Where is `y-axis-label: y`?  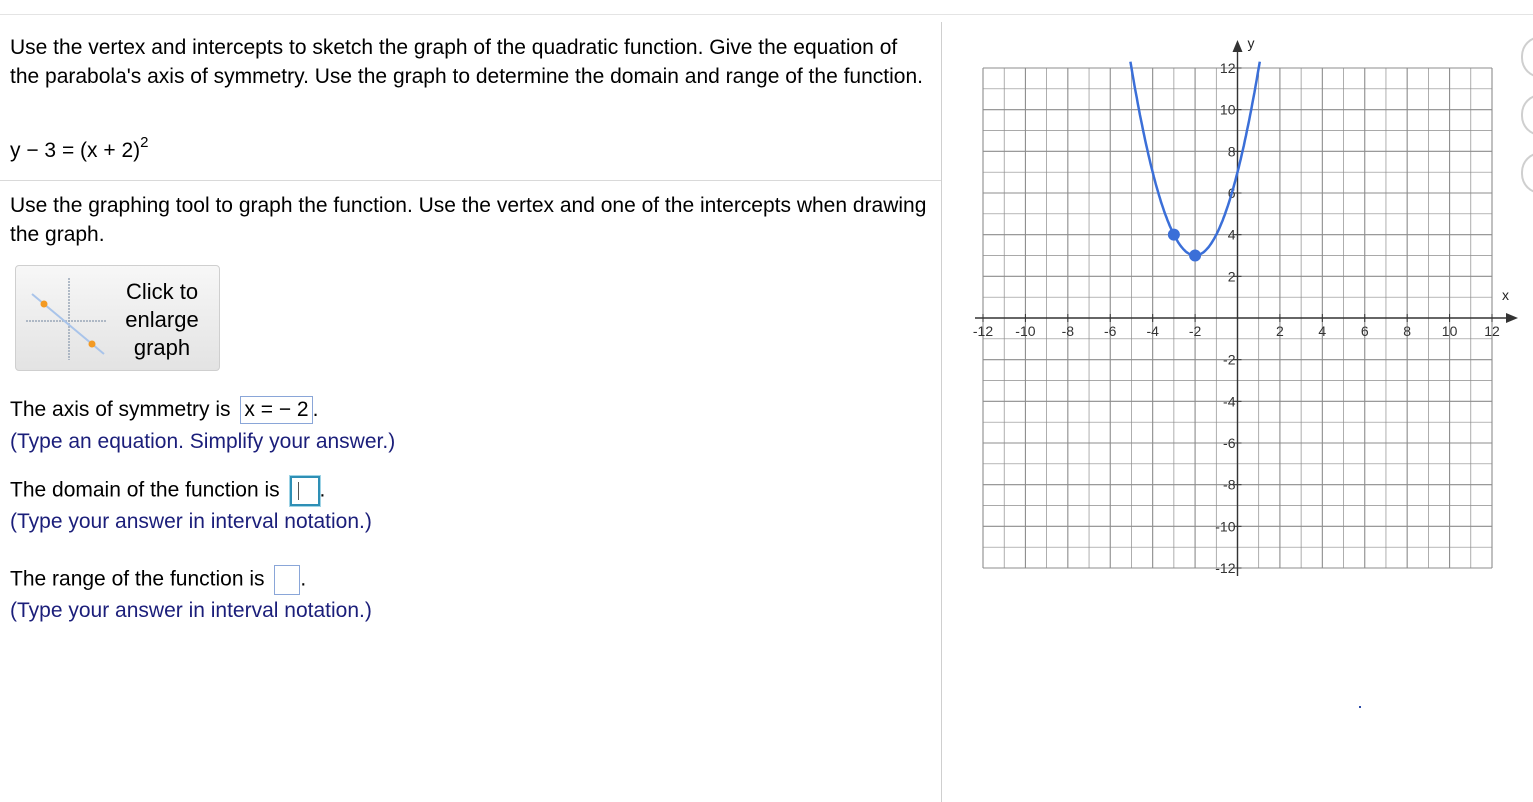 y-axis-label: y is located at coordinates (1251, 43).